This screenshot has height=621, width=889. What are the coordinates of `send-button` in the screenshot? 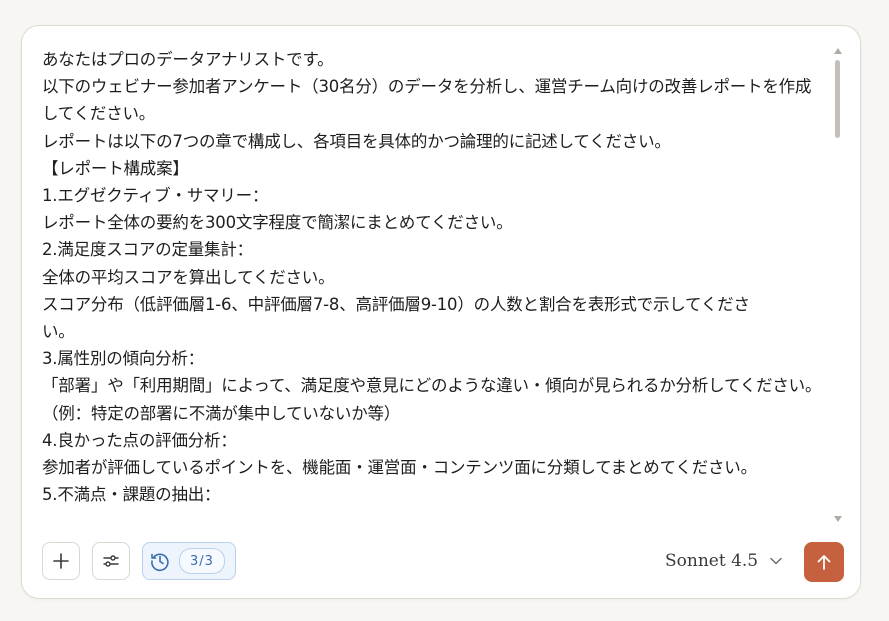 It's located at (824, 562).